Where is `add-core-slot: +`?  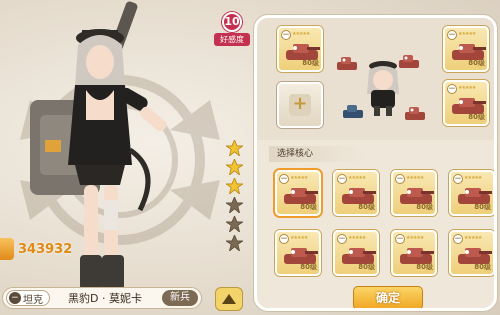 add-core-slot: + is located at coordinates (300, 105).